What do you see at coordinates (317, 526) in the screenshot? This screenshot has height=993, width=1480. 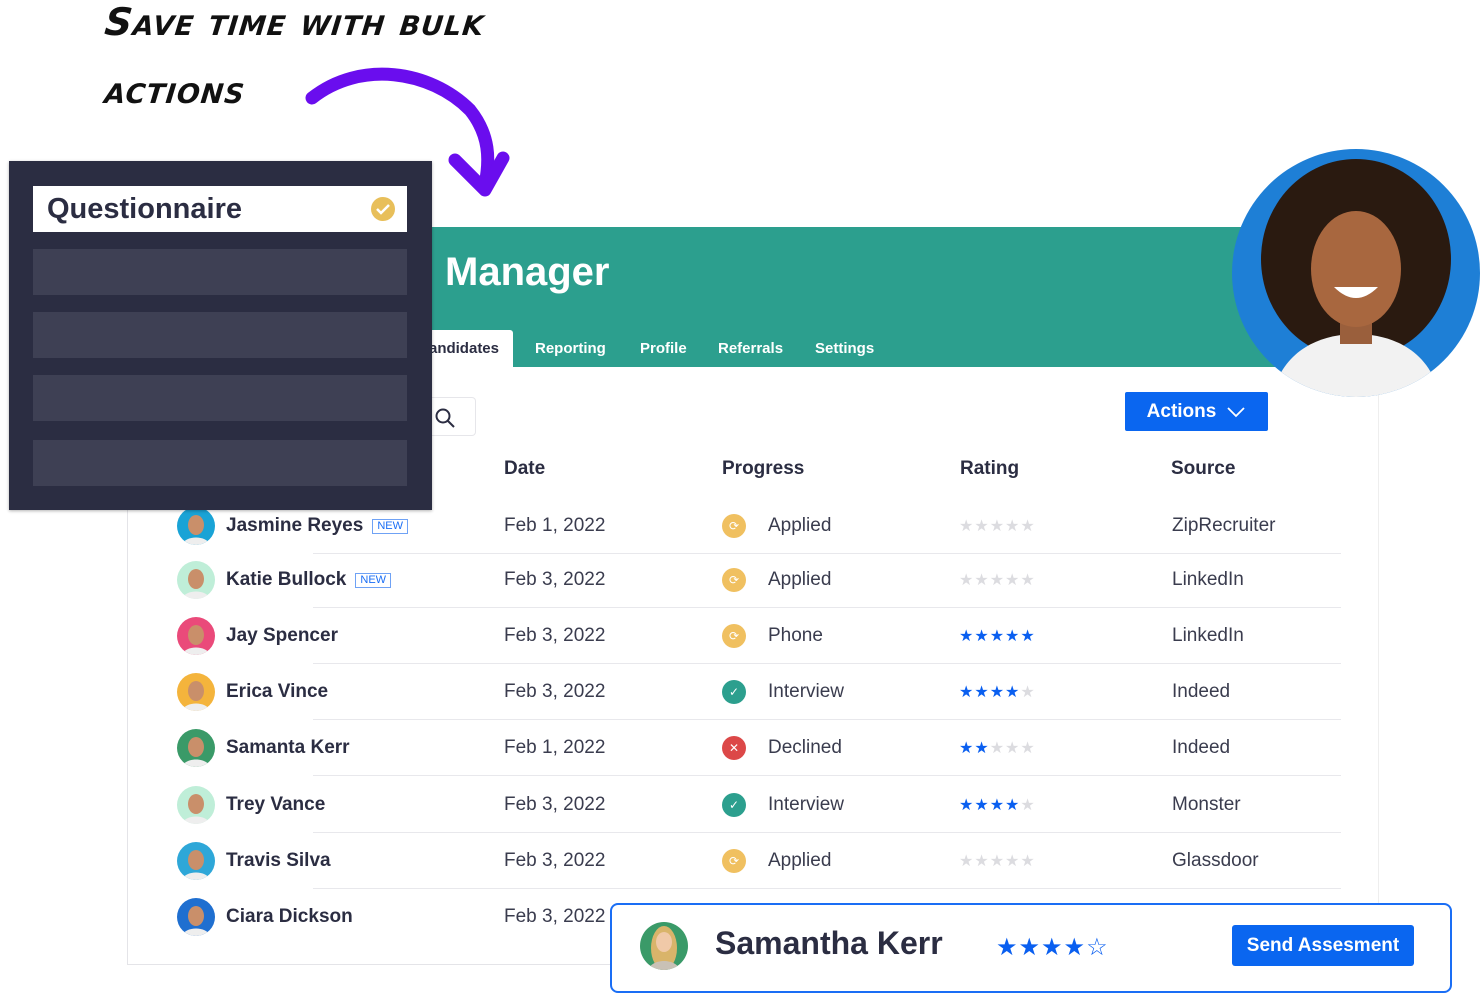 I see `candidate-name-cell: Jasmine Reyes NEW` at bounding box center [317, 526].